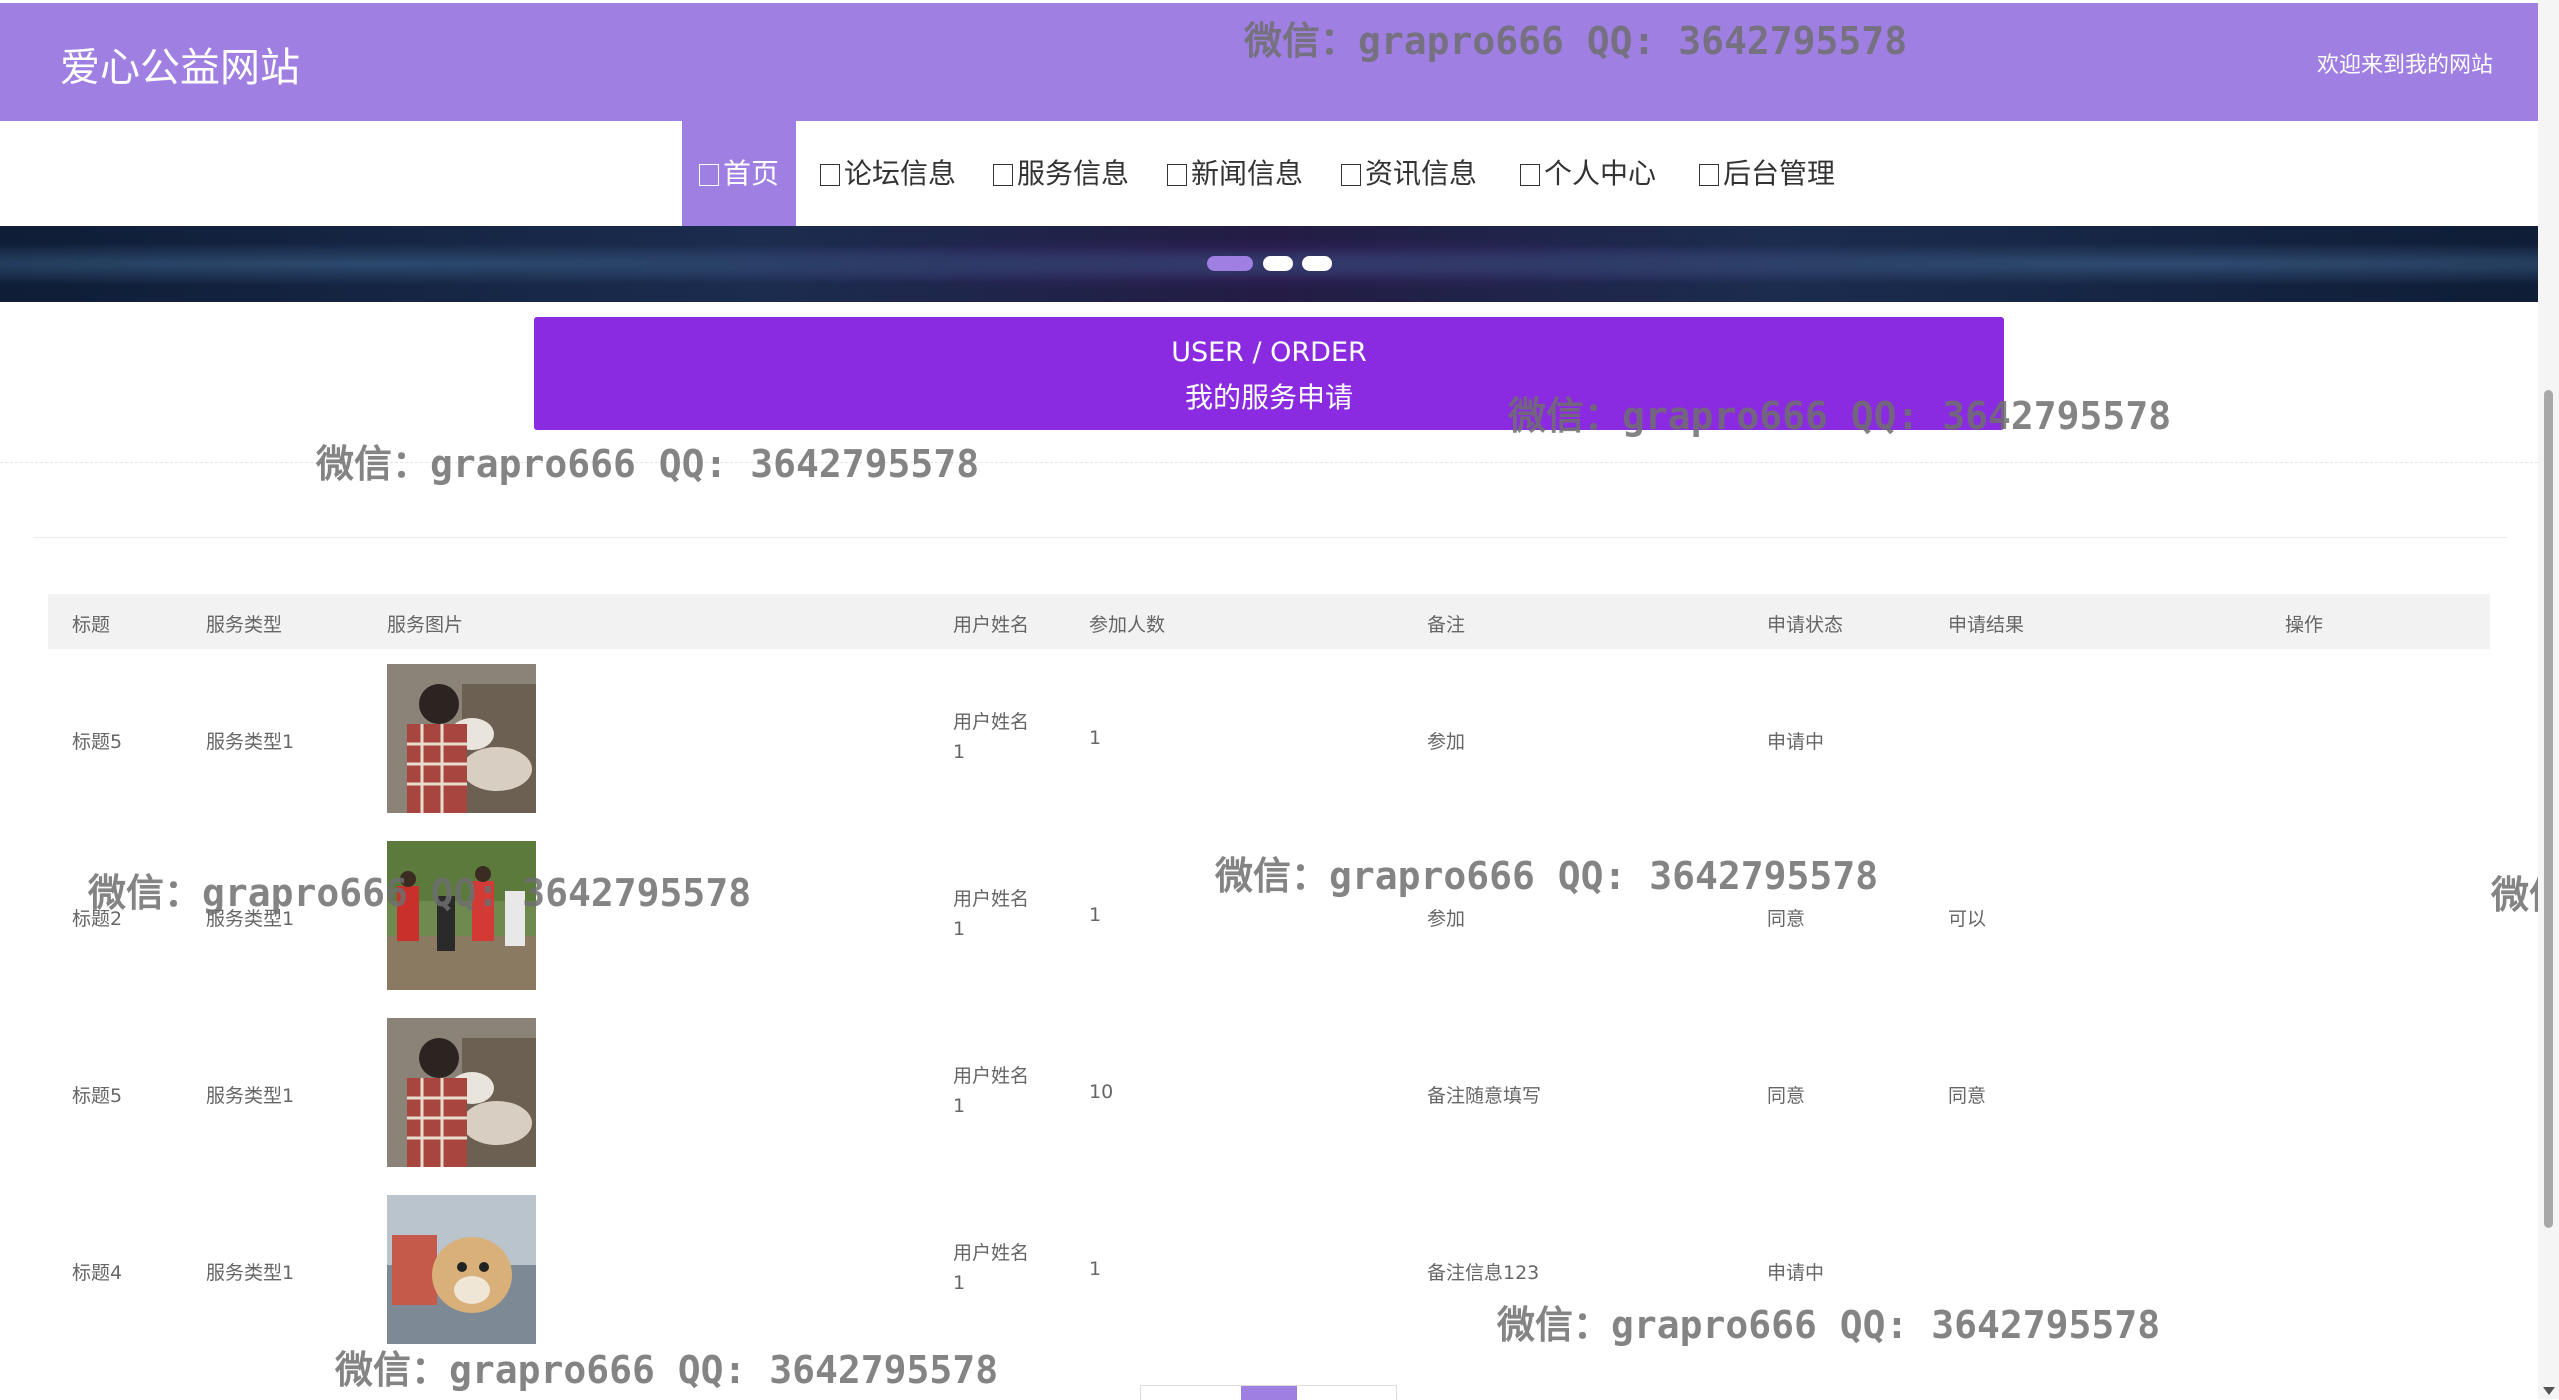 The image size is (2559, 1400). What do you see at coordinates (1600, 173) in the screenshot?
I see `nav-label: 个人中心` at bounding box center [1600, 173].